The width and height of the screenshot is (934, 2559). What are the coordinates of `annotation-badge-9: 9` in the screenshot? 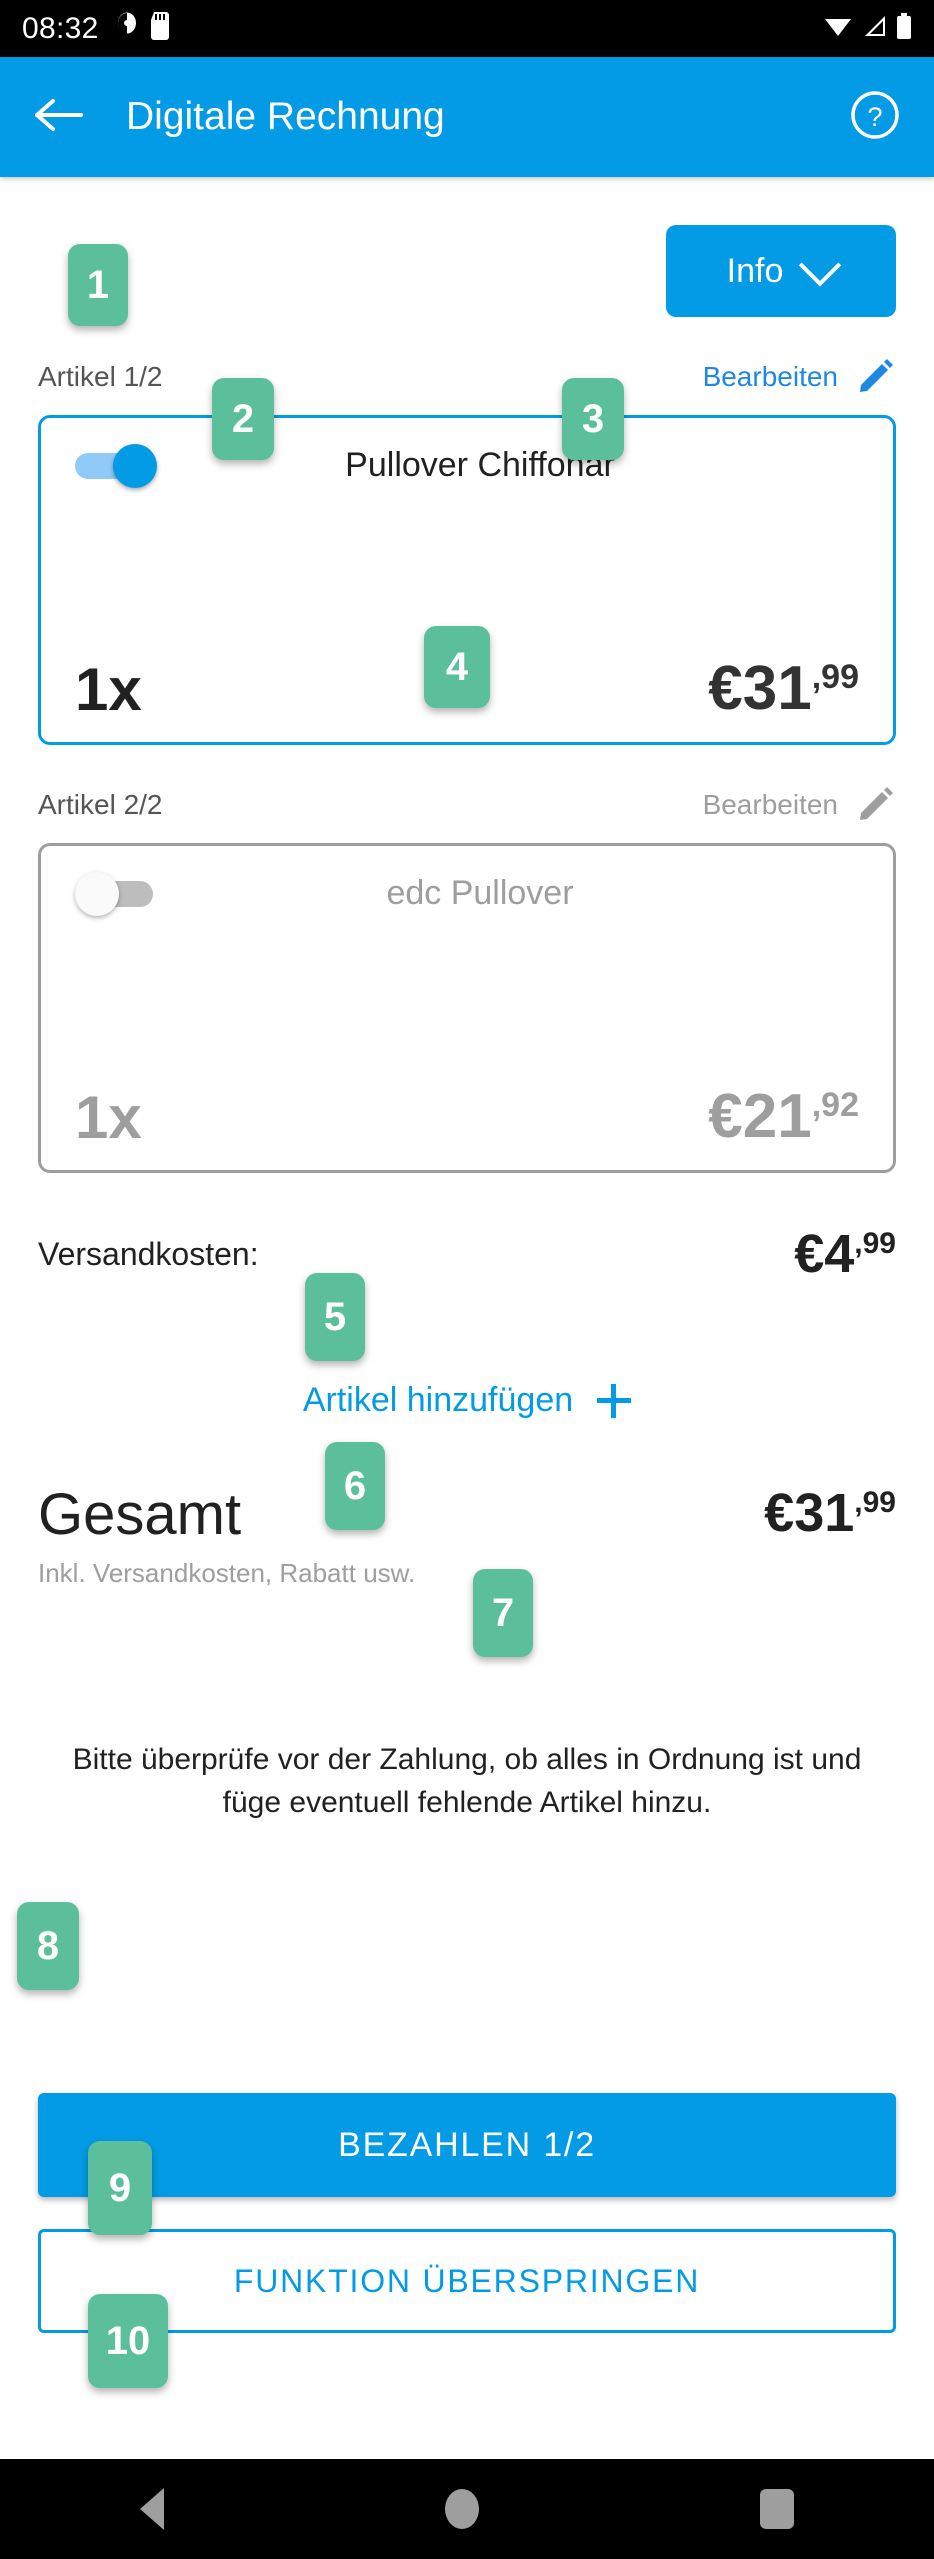 It's located at (120, 2188).